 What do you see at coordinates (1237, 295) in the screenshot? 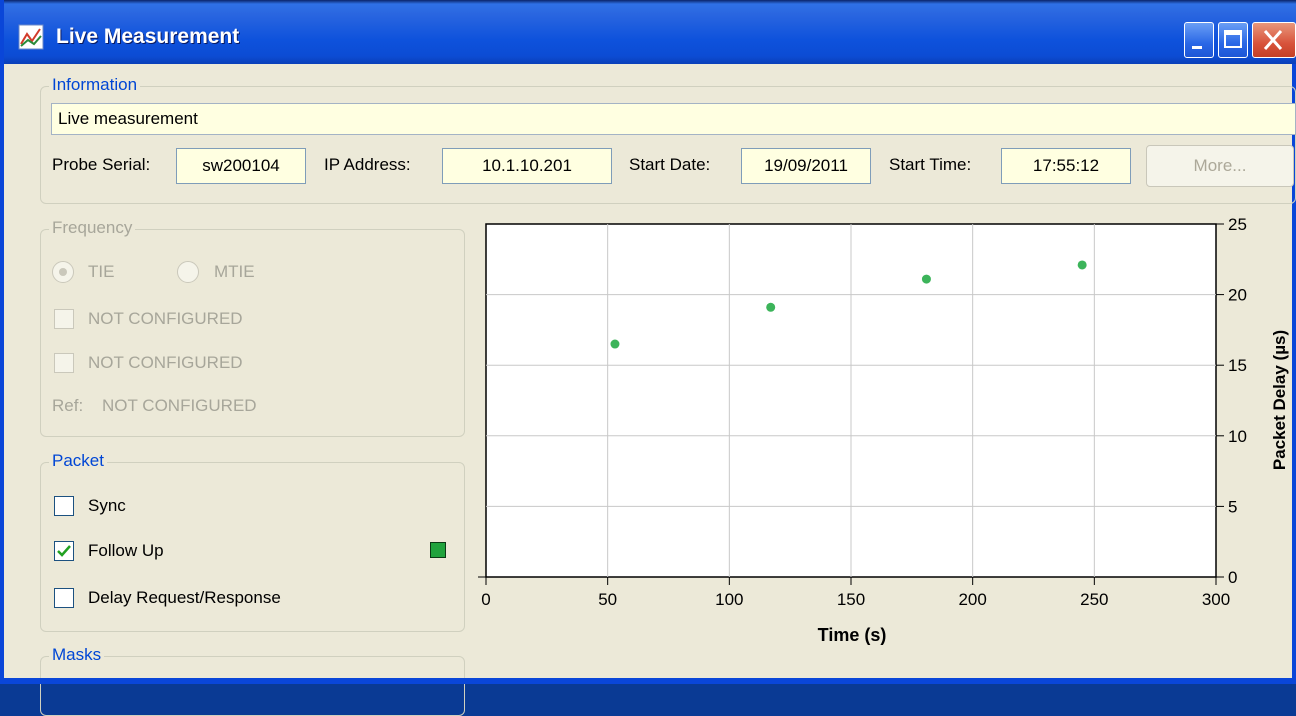
I see `y-tick-label: 20` at bounding box center [1237, 295].